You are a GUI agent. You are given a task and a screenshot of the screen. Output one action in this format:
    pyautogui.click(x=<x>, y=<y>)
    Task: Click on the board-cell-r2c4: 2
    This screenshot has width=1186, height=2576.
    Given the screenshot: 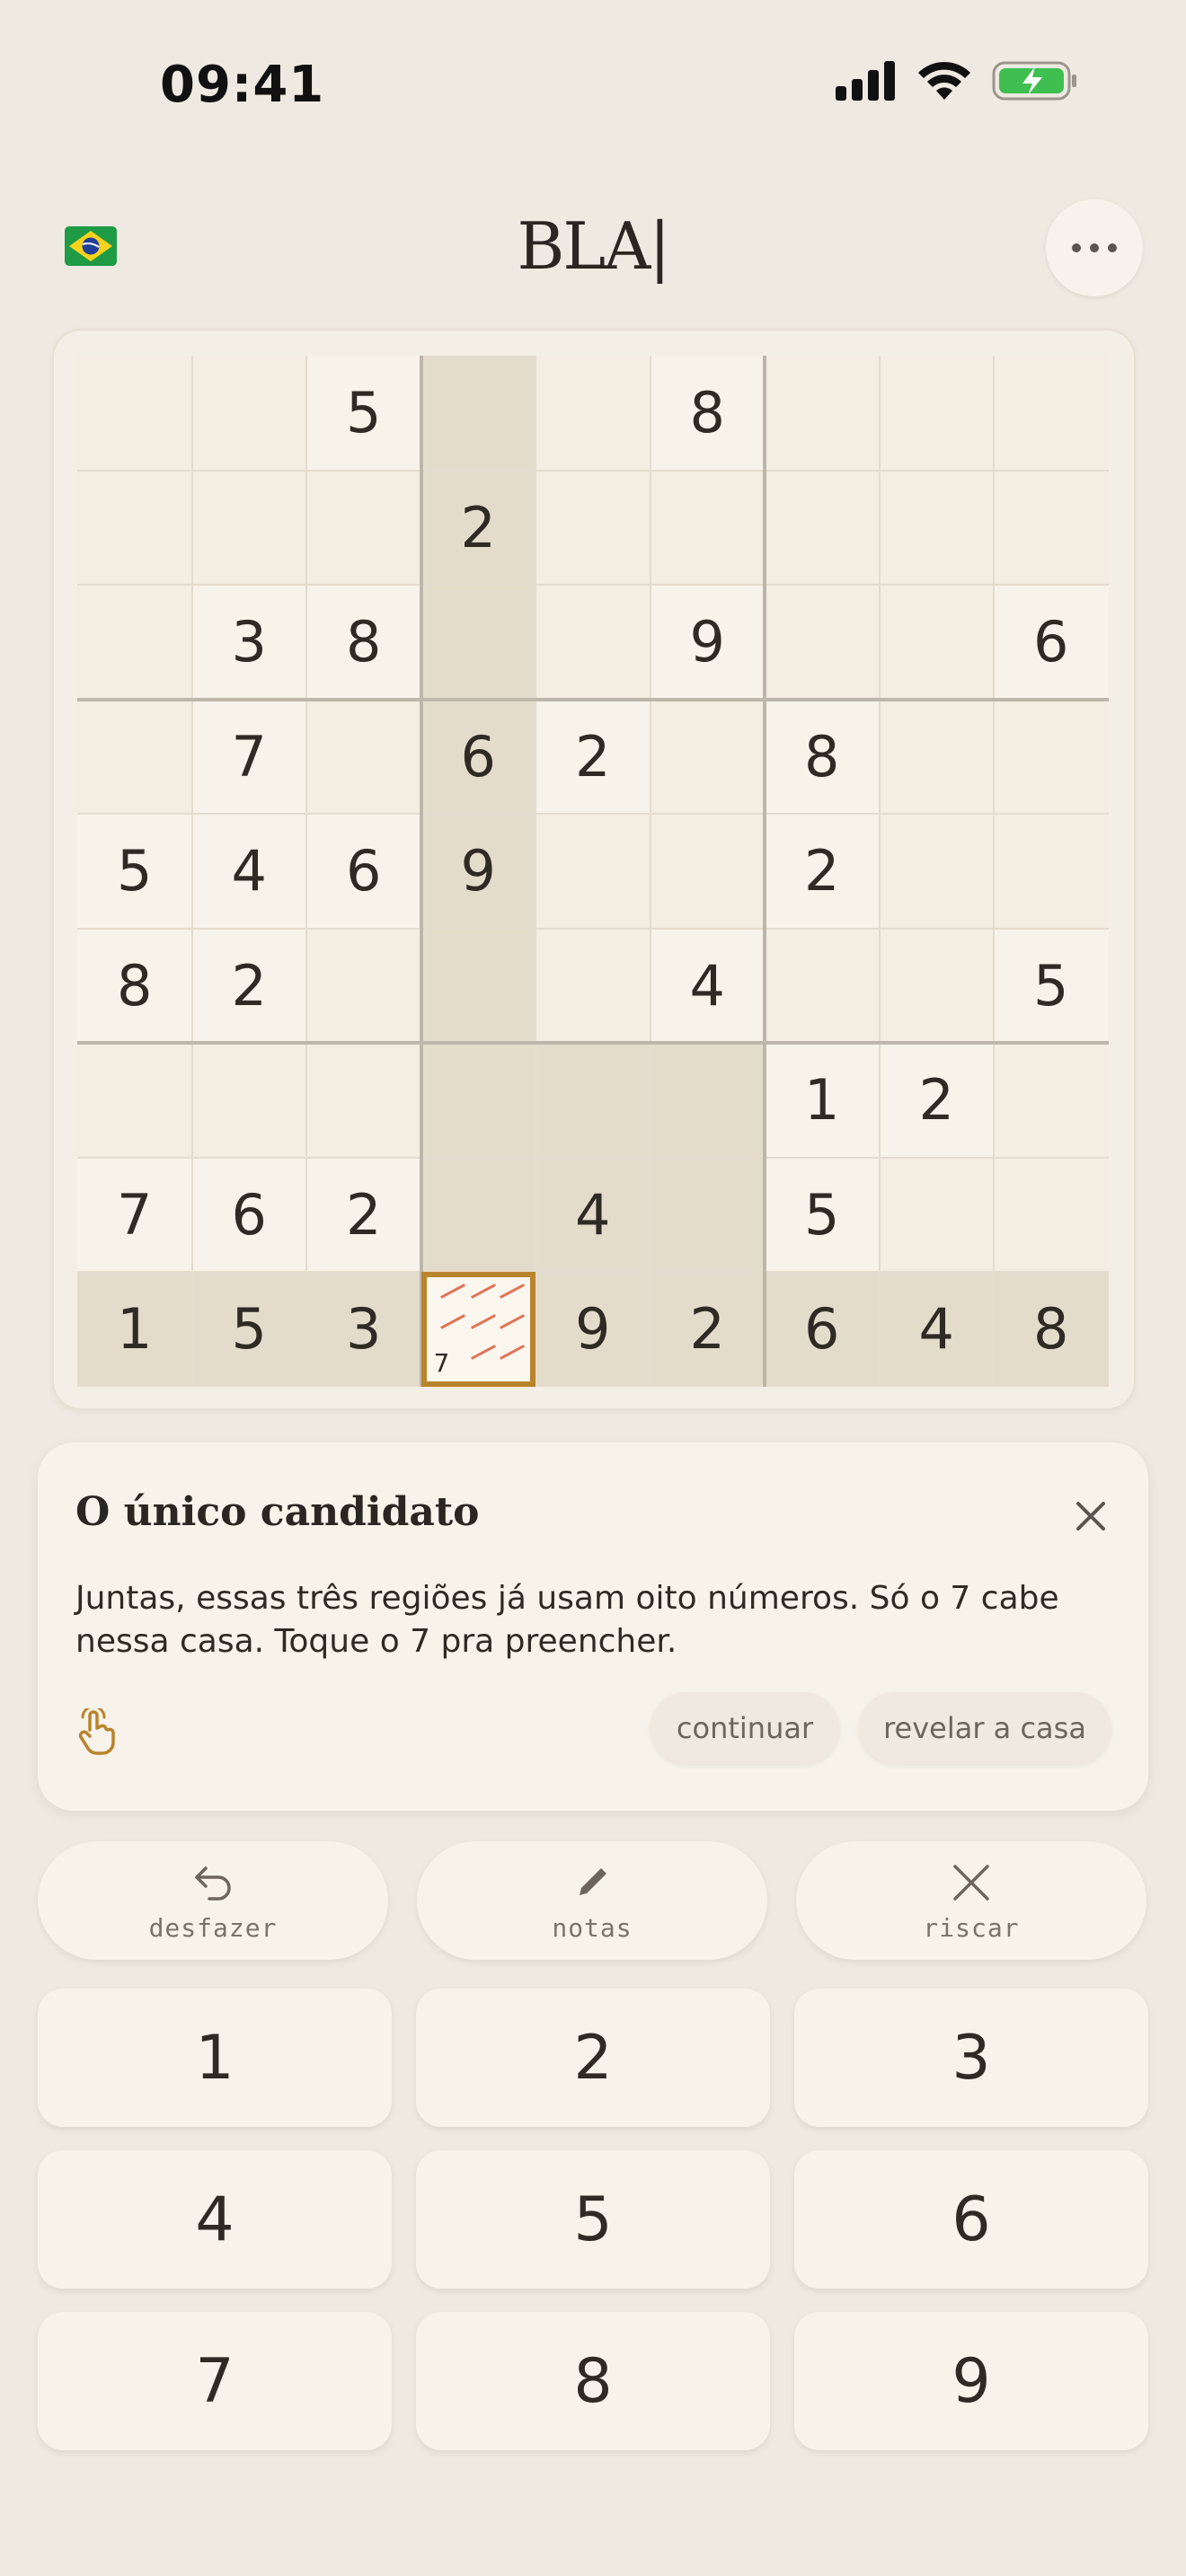 What is the action you would take?
    pyautogui.click(x=477, y=527)
    